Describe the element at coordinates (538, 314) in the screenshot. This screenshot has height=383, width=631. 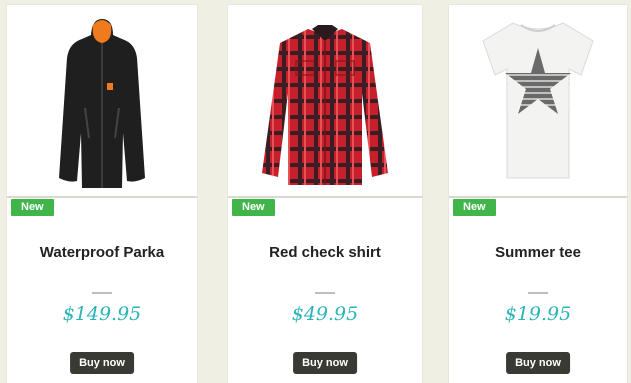
I see `product-price: $19.95` at that location.